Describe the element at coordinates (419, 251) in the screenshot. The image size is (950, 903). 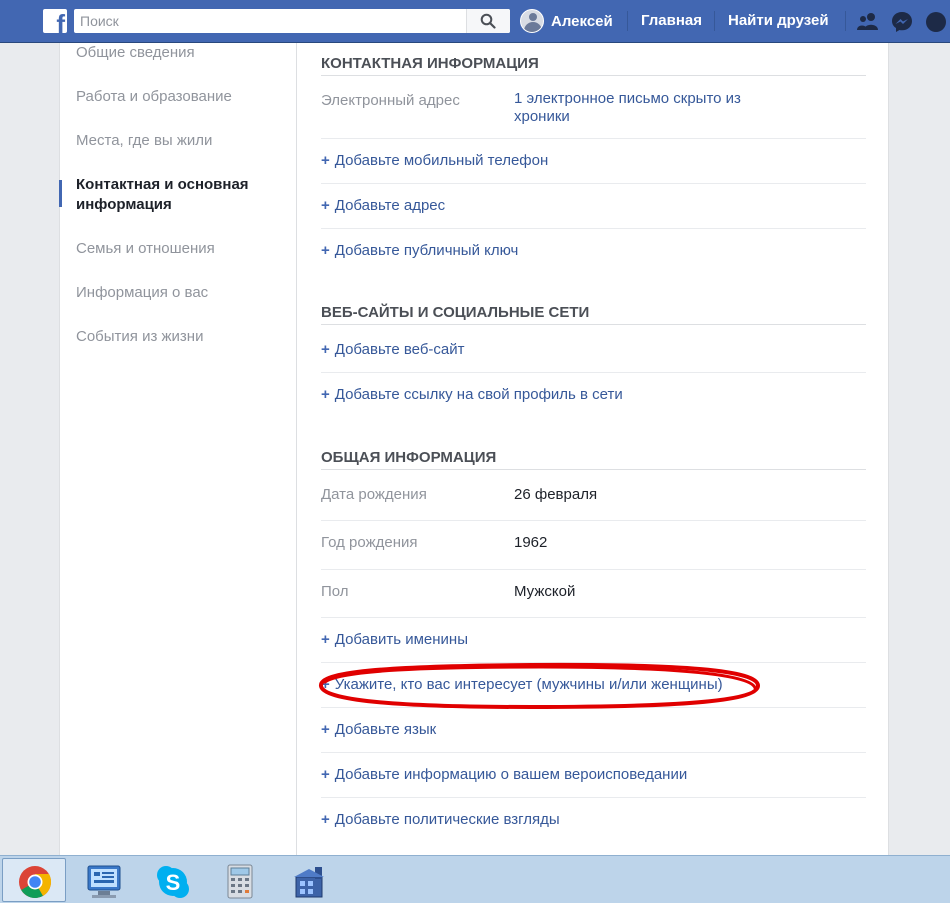
I see `add-public-key-link: + Добавьте публичный ключ` at that location.